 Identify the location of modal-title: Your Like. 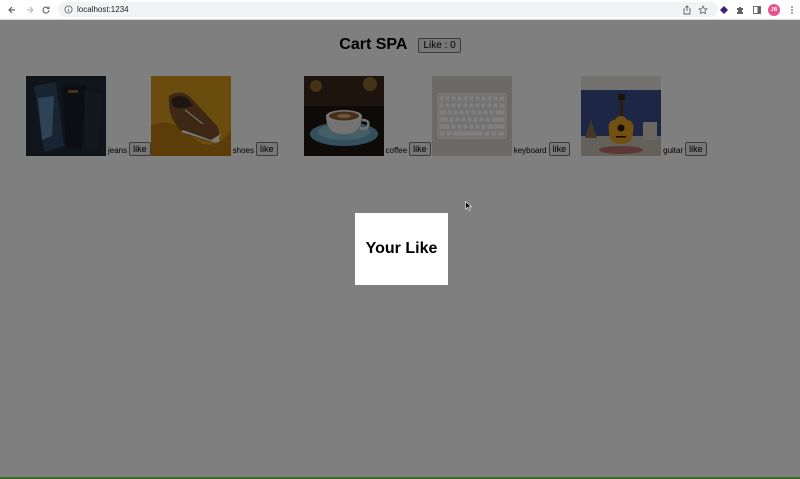
(401, 248).